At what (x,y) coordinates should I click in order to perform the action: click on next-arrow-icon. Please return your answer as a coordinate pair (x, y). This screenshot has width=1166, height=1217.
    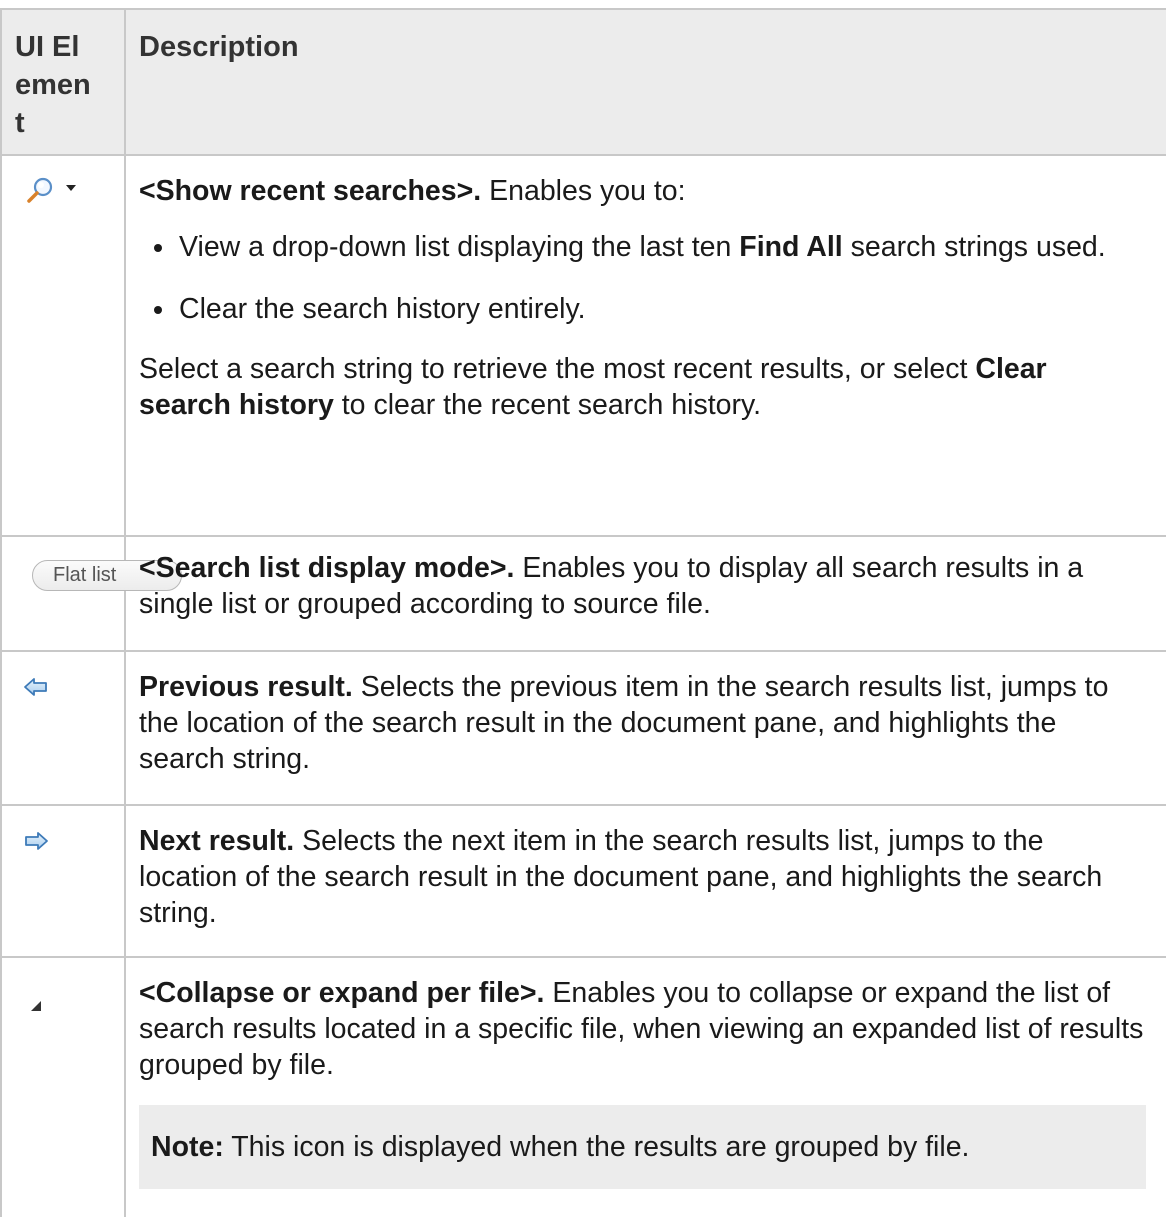
    Looking at the image, I should click on (36, 843).